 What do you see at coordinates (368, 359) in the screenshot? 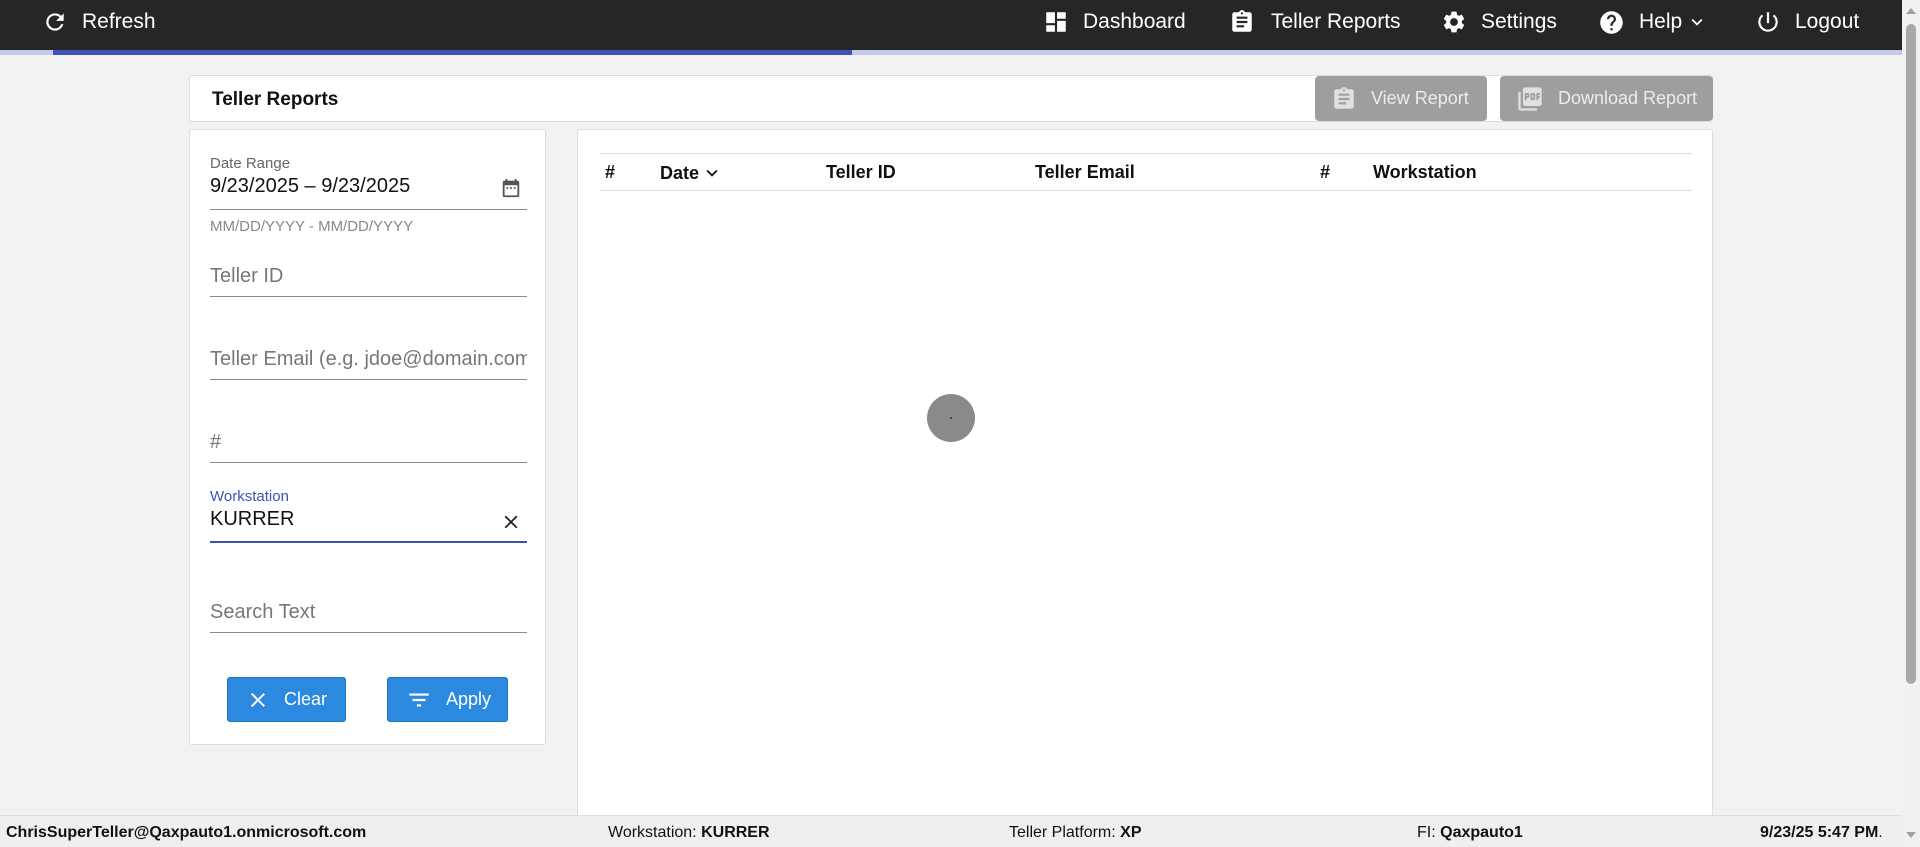
I see `teller-email-placeholder: Teller Email (e.g. jdoe@domain.com)` at bounding box center [368, 359].